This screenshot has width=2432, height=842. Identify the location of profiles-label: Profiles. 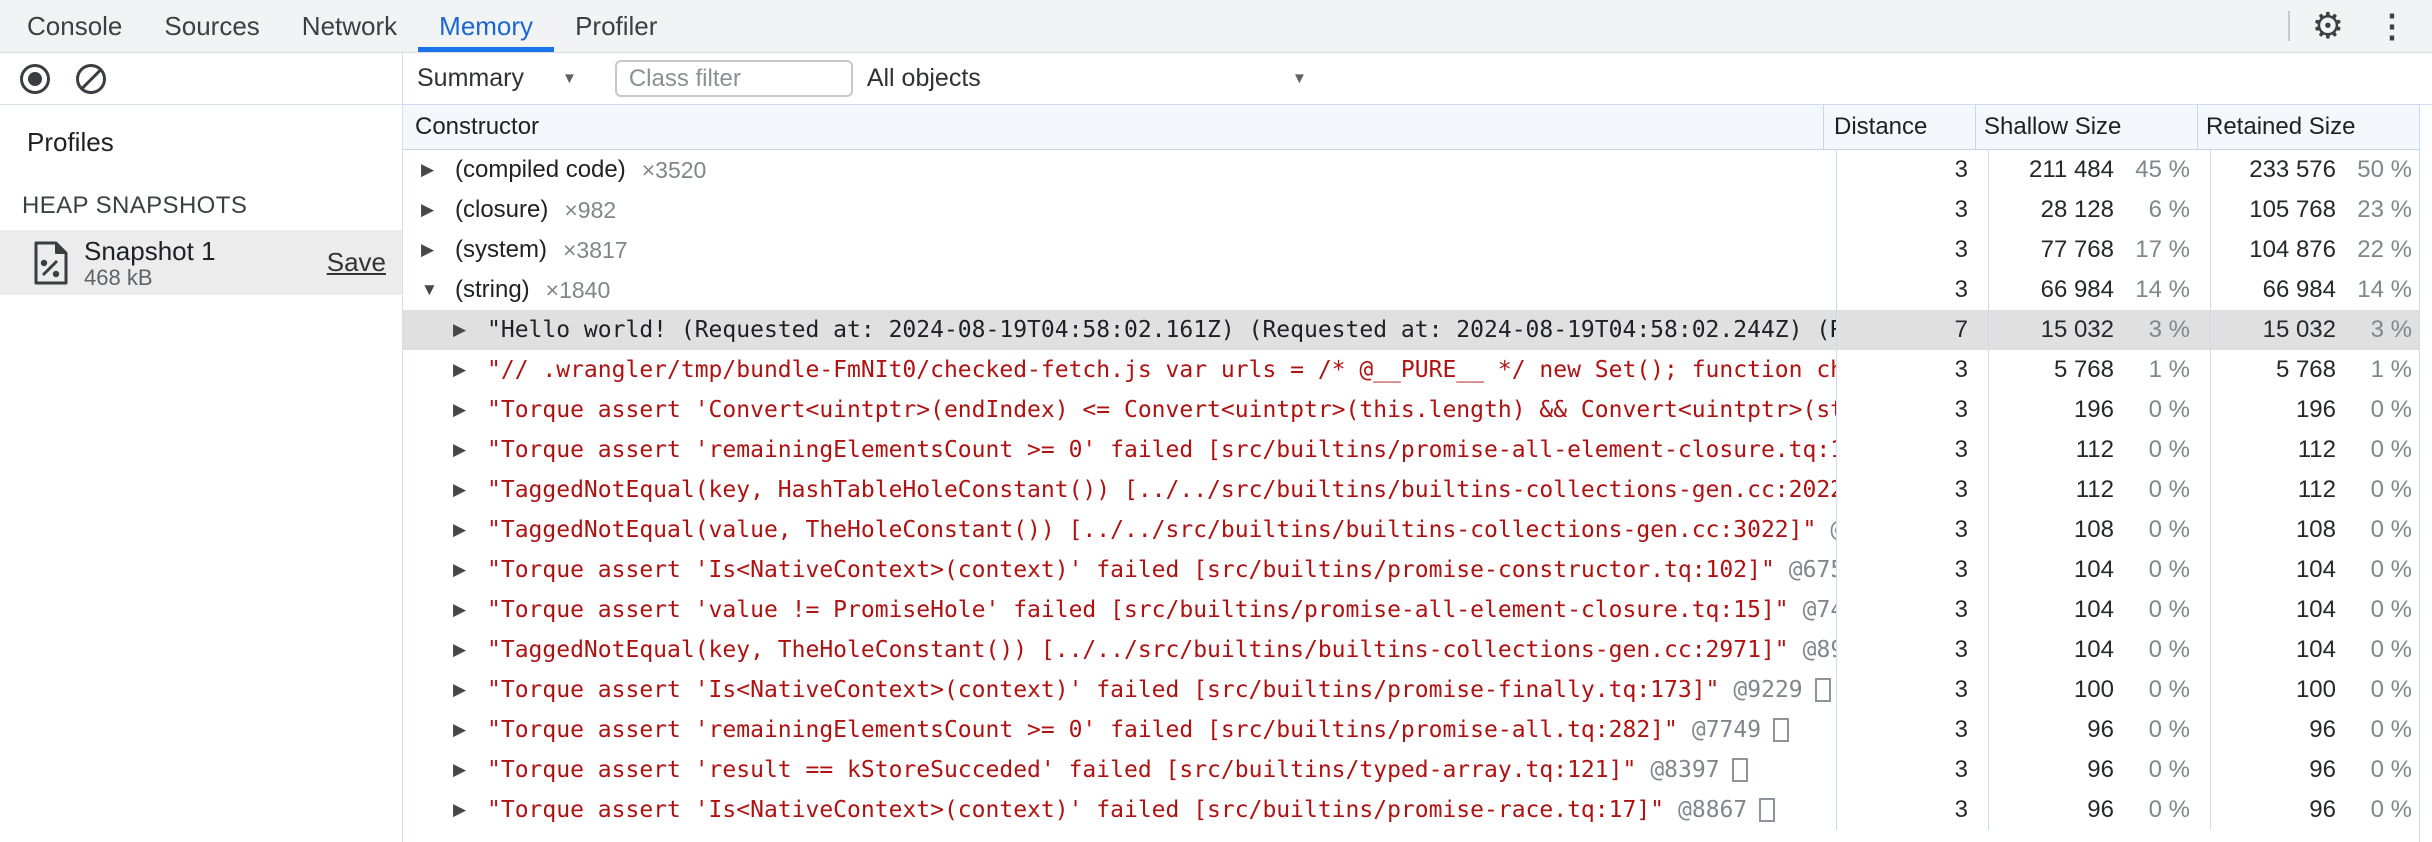
(70, 142).